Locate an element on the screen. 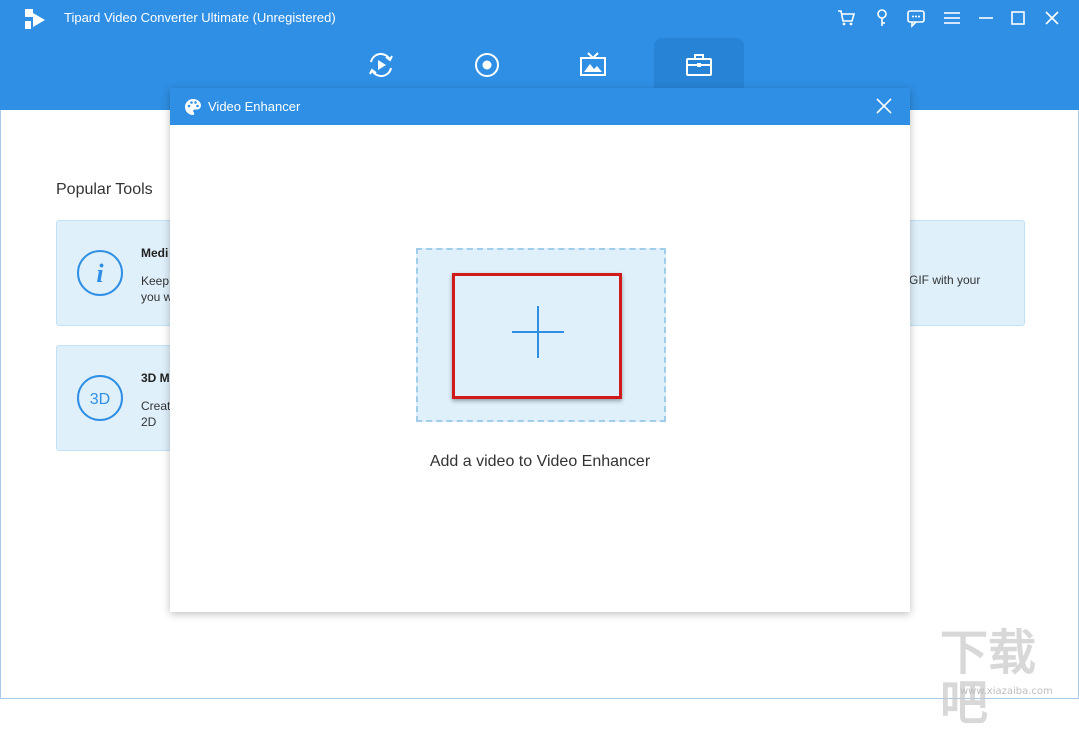  ripper-tab is located at coordinates (487, 63).